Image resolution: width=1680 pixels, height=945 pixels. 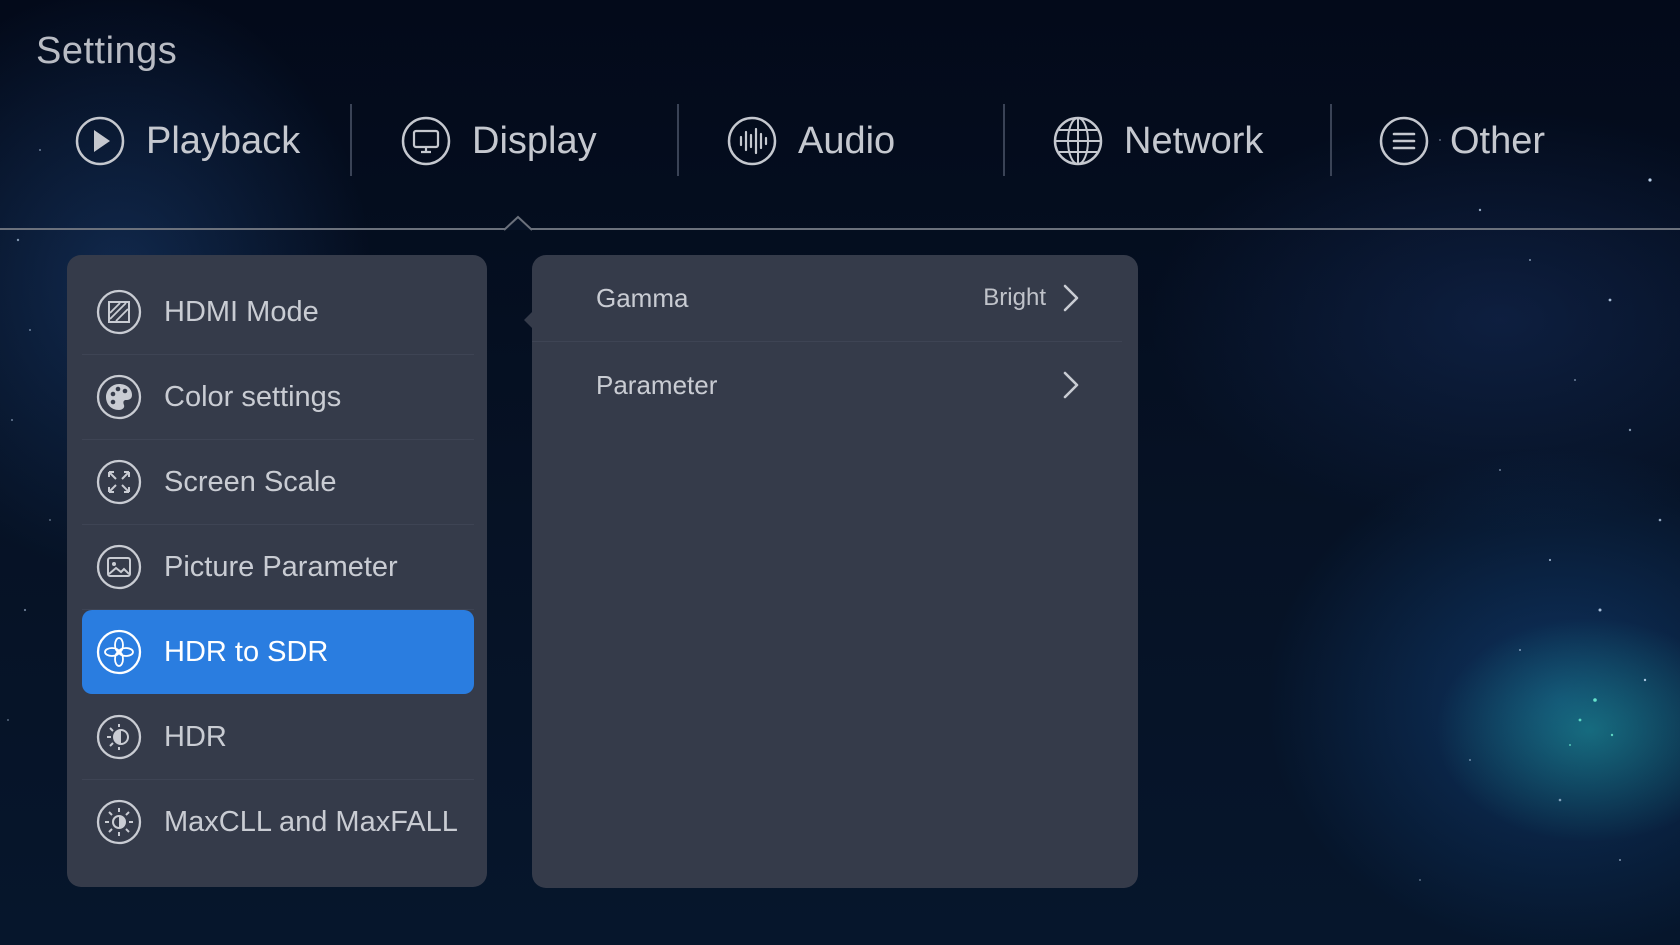 I want to click on expand-arrows-icon, so click(x=119, y=482).